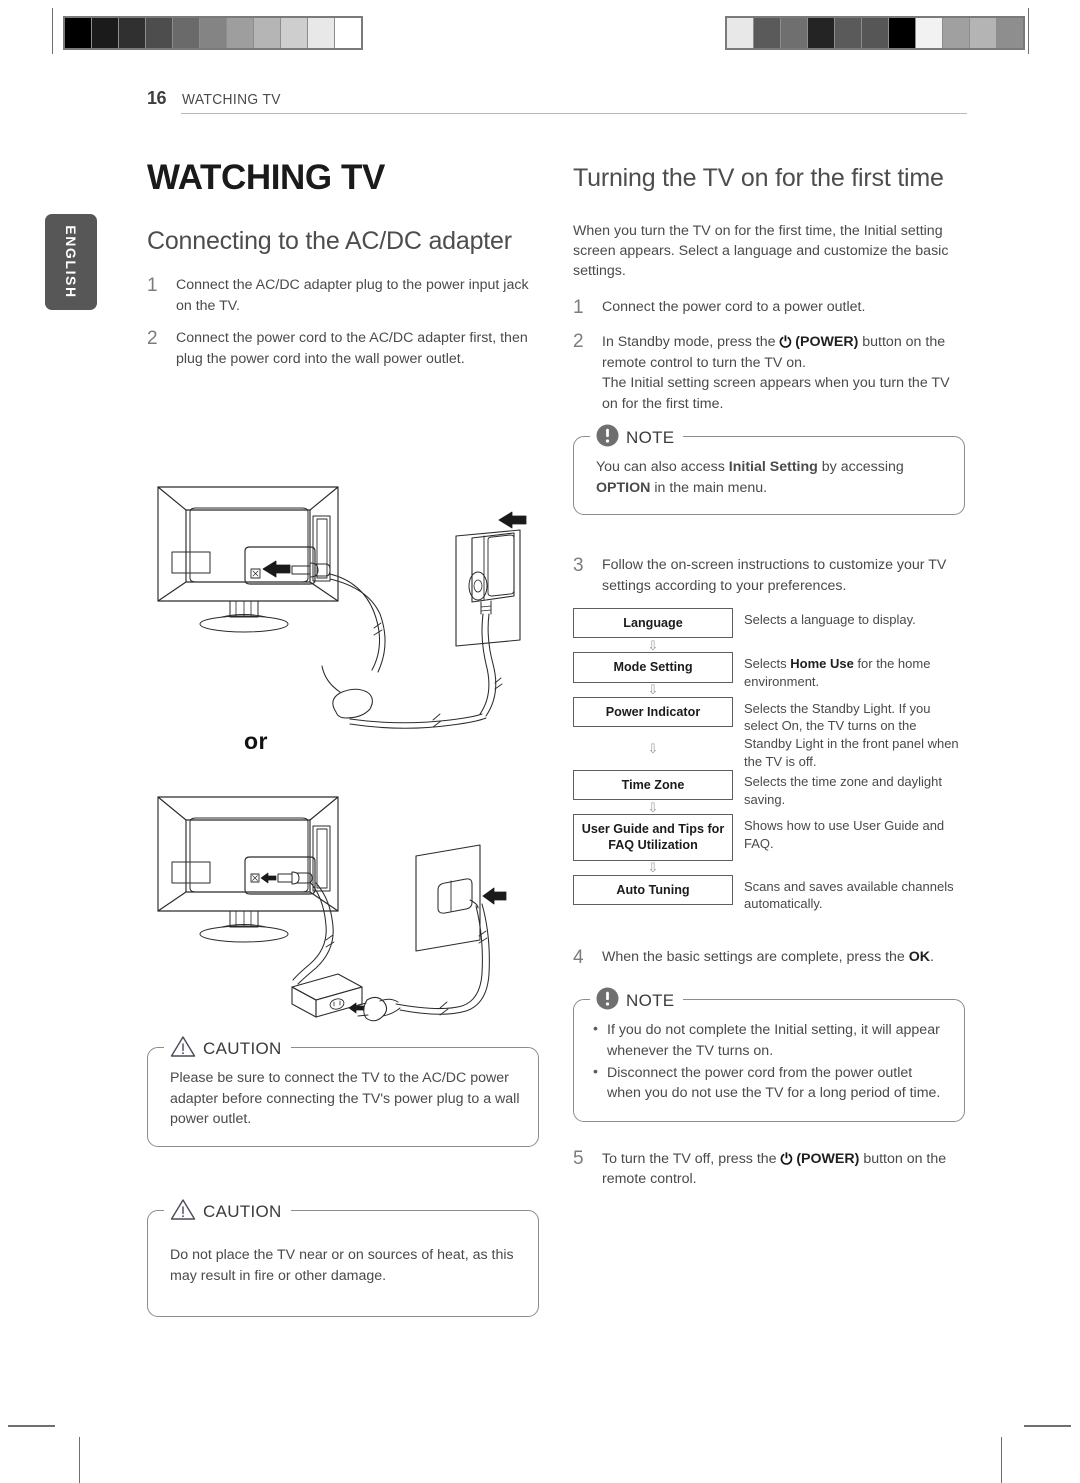  Describe the element at coordinates (607, 1001) in the screenshot. I see `exclamation-circle-icon` at that location.